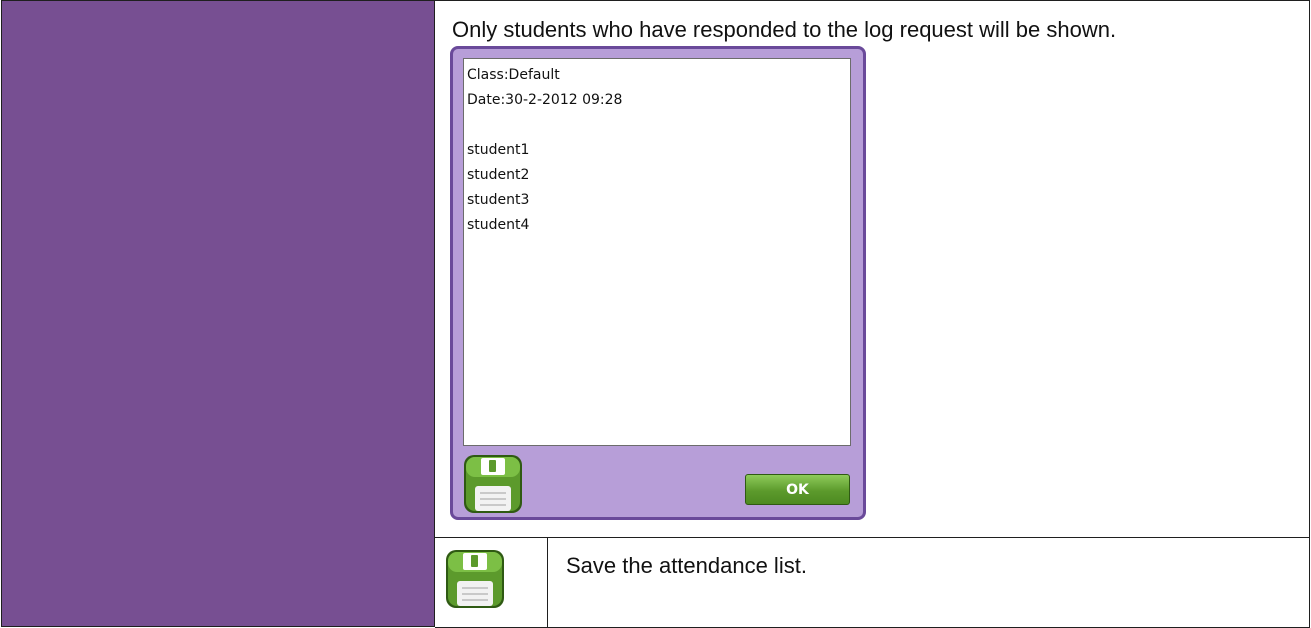  What do you see at coordinates (498, 200) in the screenshot?
I see `log-student-line: student3` at bounding box center [498, 200].